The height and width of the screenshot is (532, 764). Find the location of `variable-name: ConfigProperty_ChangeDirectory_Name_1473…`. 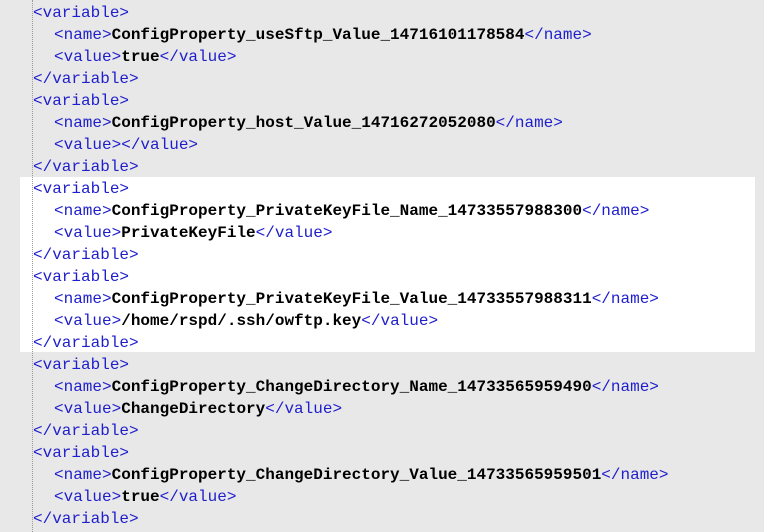

variable-name: ConfigProperty_ChangeDirectory_Name_1473… is located at coordinates (351, 387).